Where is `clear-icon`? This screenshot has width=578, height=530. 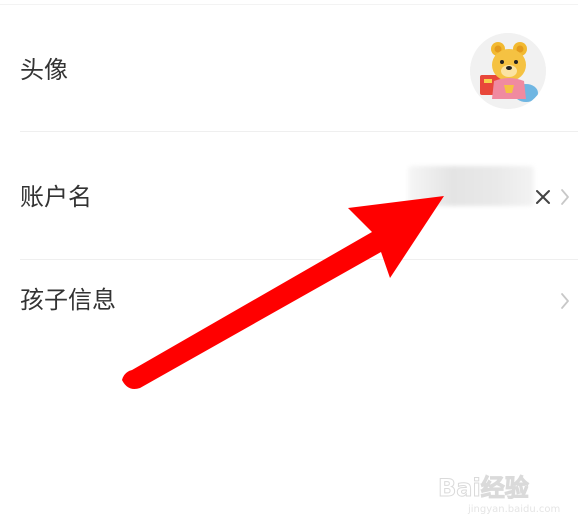
clear-icon is located at coordinates (543, 197).